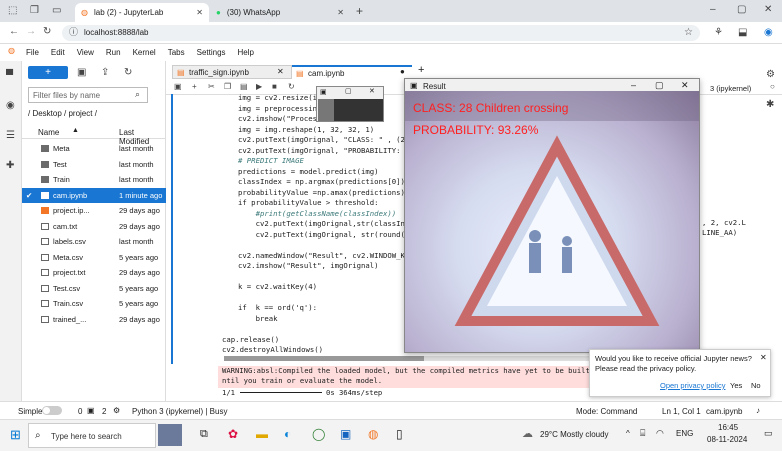 This screenshot has width=782, height=451. What do you see at coordinates (10, 136) in the screenshot?
I see `toc-icon: ☰` at bounding box center [10, 136].